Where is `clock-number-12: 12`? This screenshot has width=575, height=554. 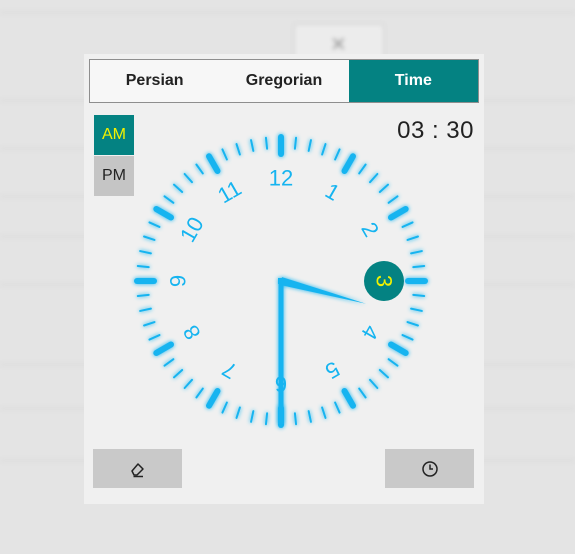 clock-number-12: 12 is located at coordinates (281, 178).